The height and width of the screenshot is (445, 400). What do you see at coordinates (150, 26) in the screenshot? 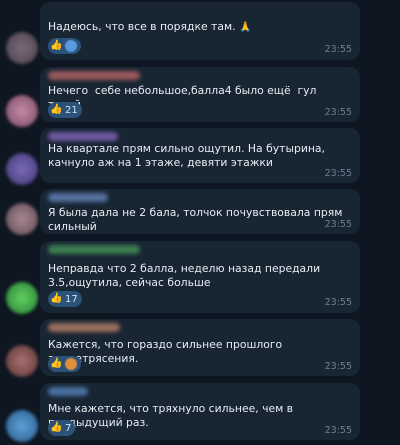
I see `message-text: Надеюсь, что все в порядке там. 🙏` at bounding box center [150, 26].